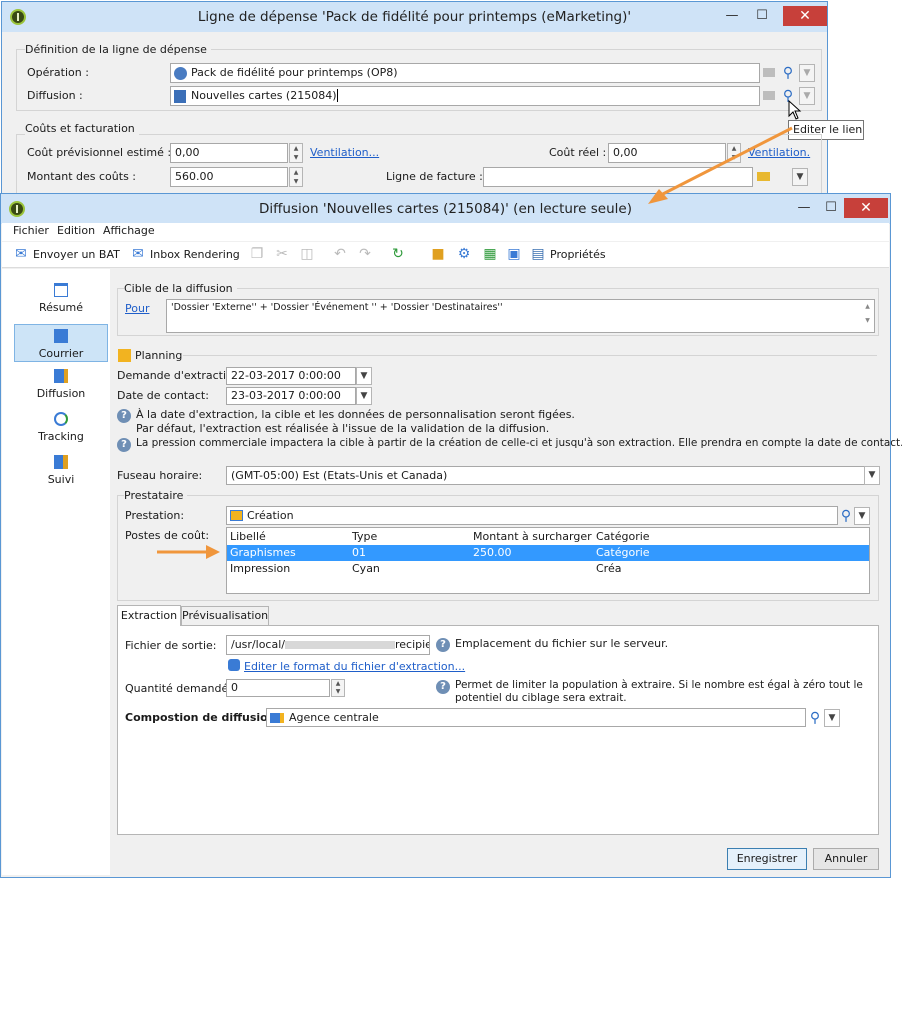 The height and width of the screenshot is (1014, 902). What do you see at coordinates (248, 536) in the screenshot?
I see `grid-header-libelle: Libellé` at bounding box center [248, 536].